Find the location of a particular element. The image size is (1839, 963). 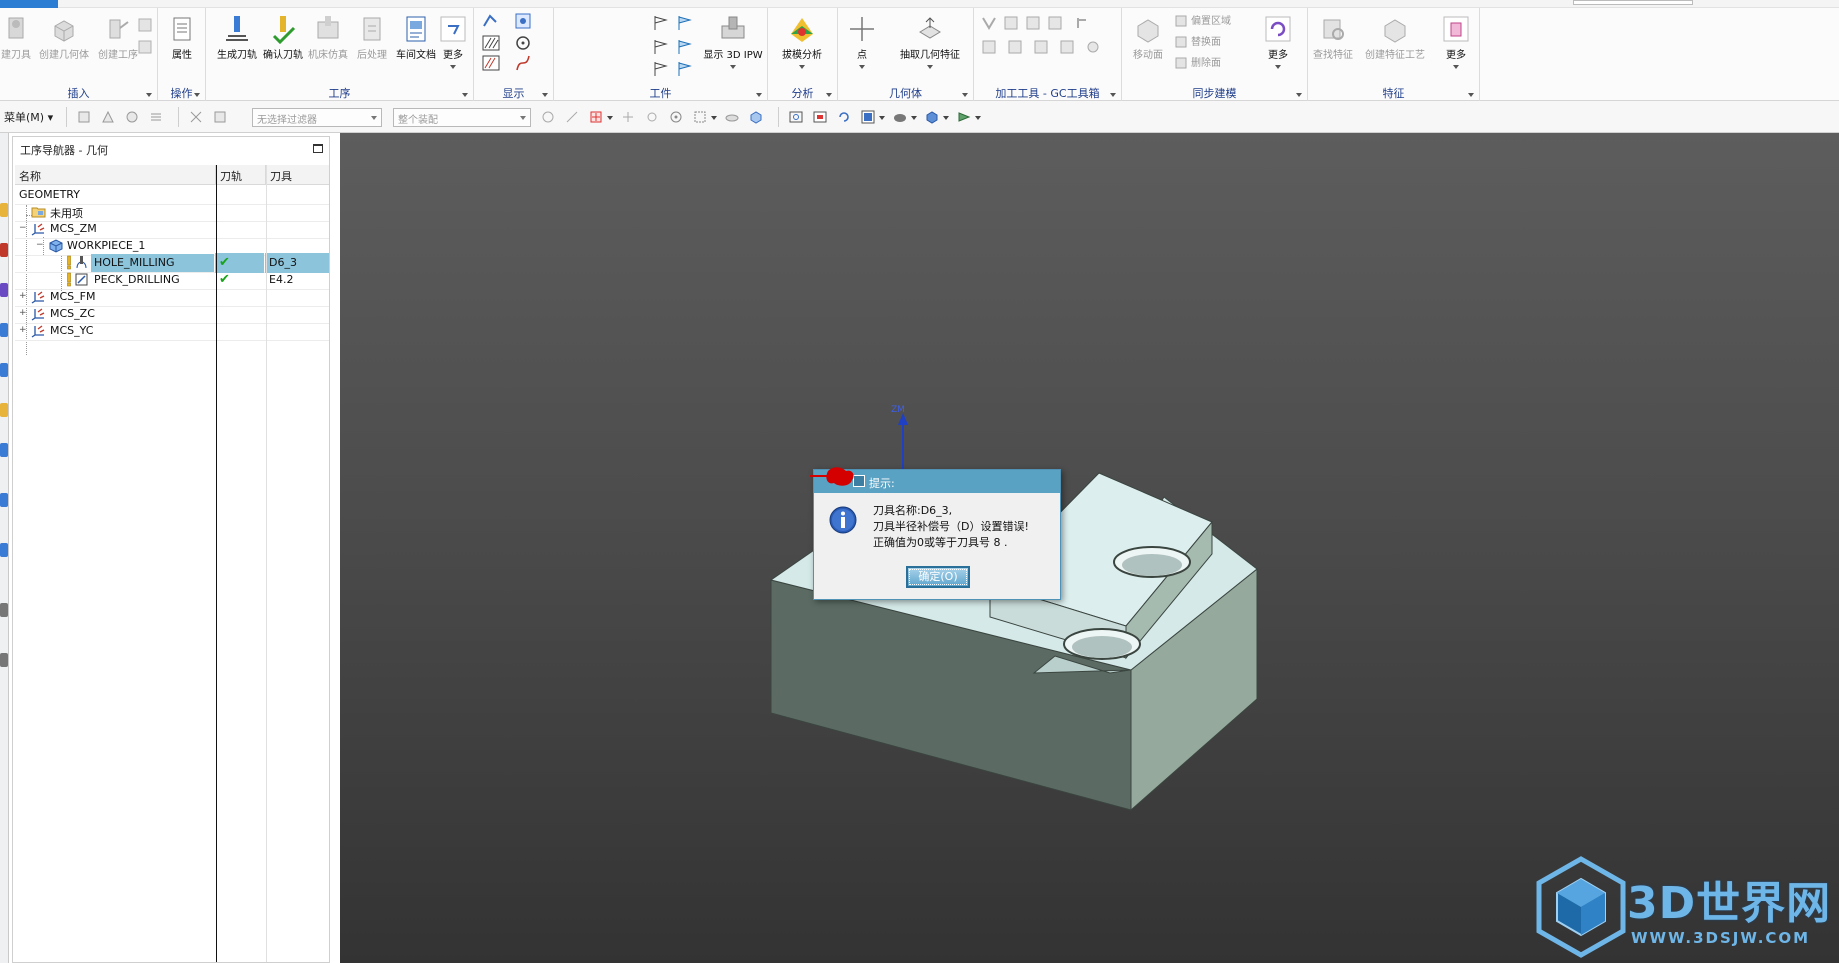

resource-tab-5-icon is located at coordinates (4, 370).